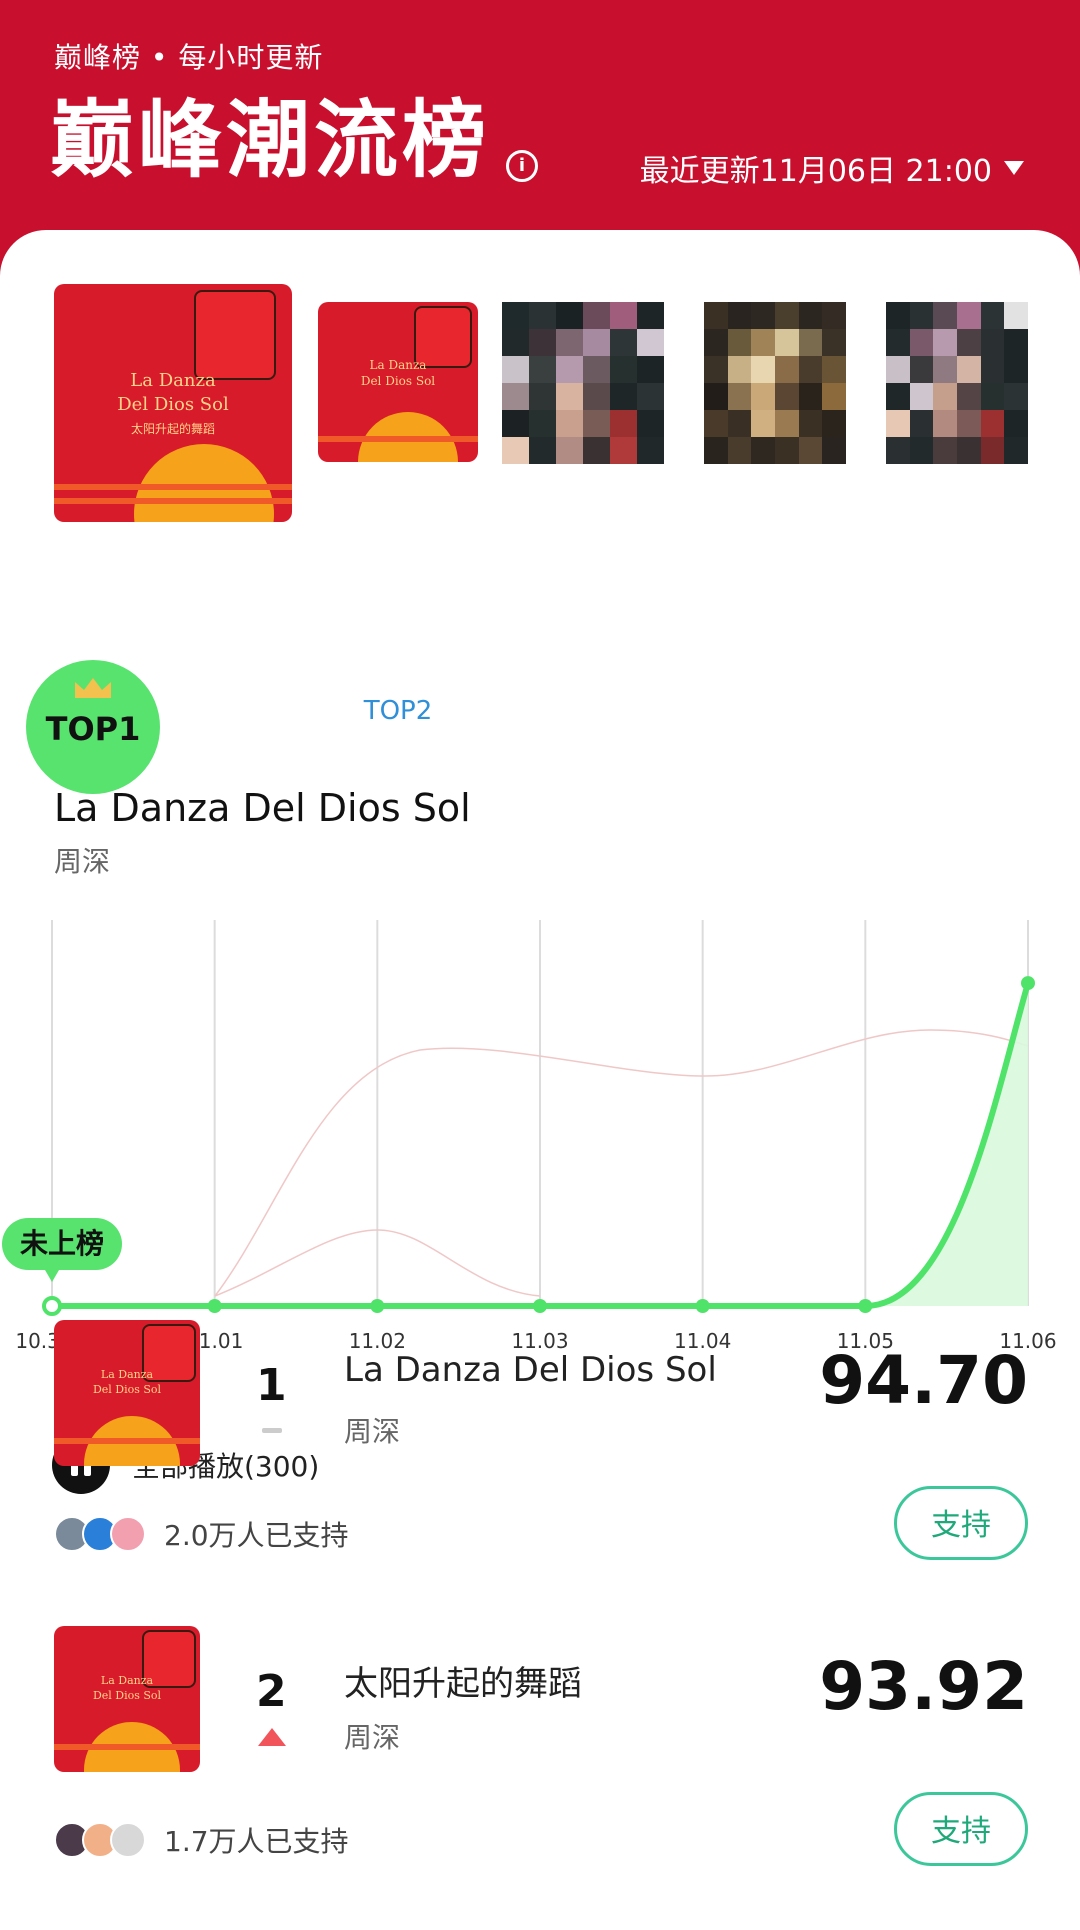  What do you see at coordinates (775, 383) in the screenshot?
I see `top4-cover` at bounding box center [775, 383].